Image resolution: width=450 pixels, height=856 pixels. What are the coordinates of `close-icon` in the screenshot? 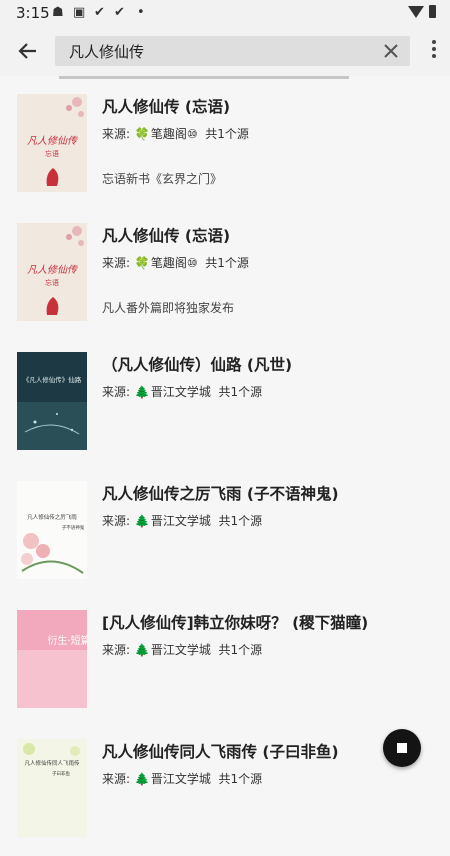 It's located at (391, 51).